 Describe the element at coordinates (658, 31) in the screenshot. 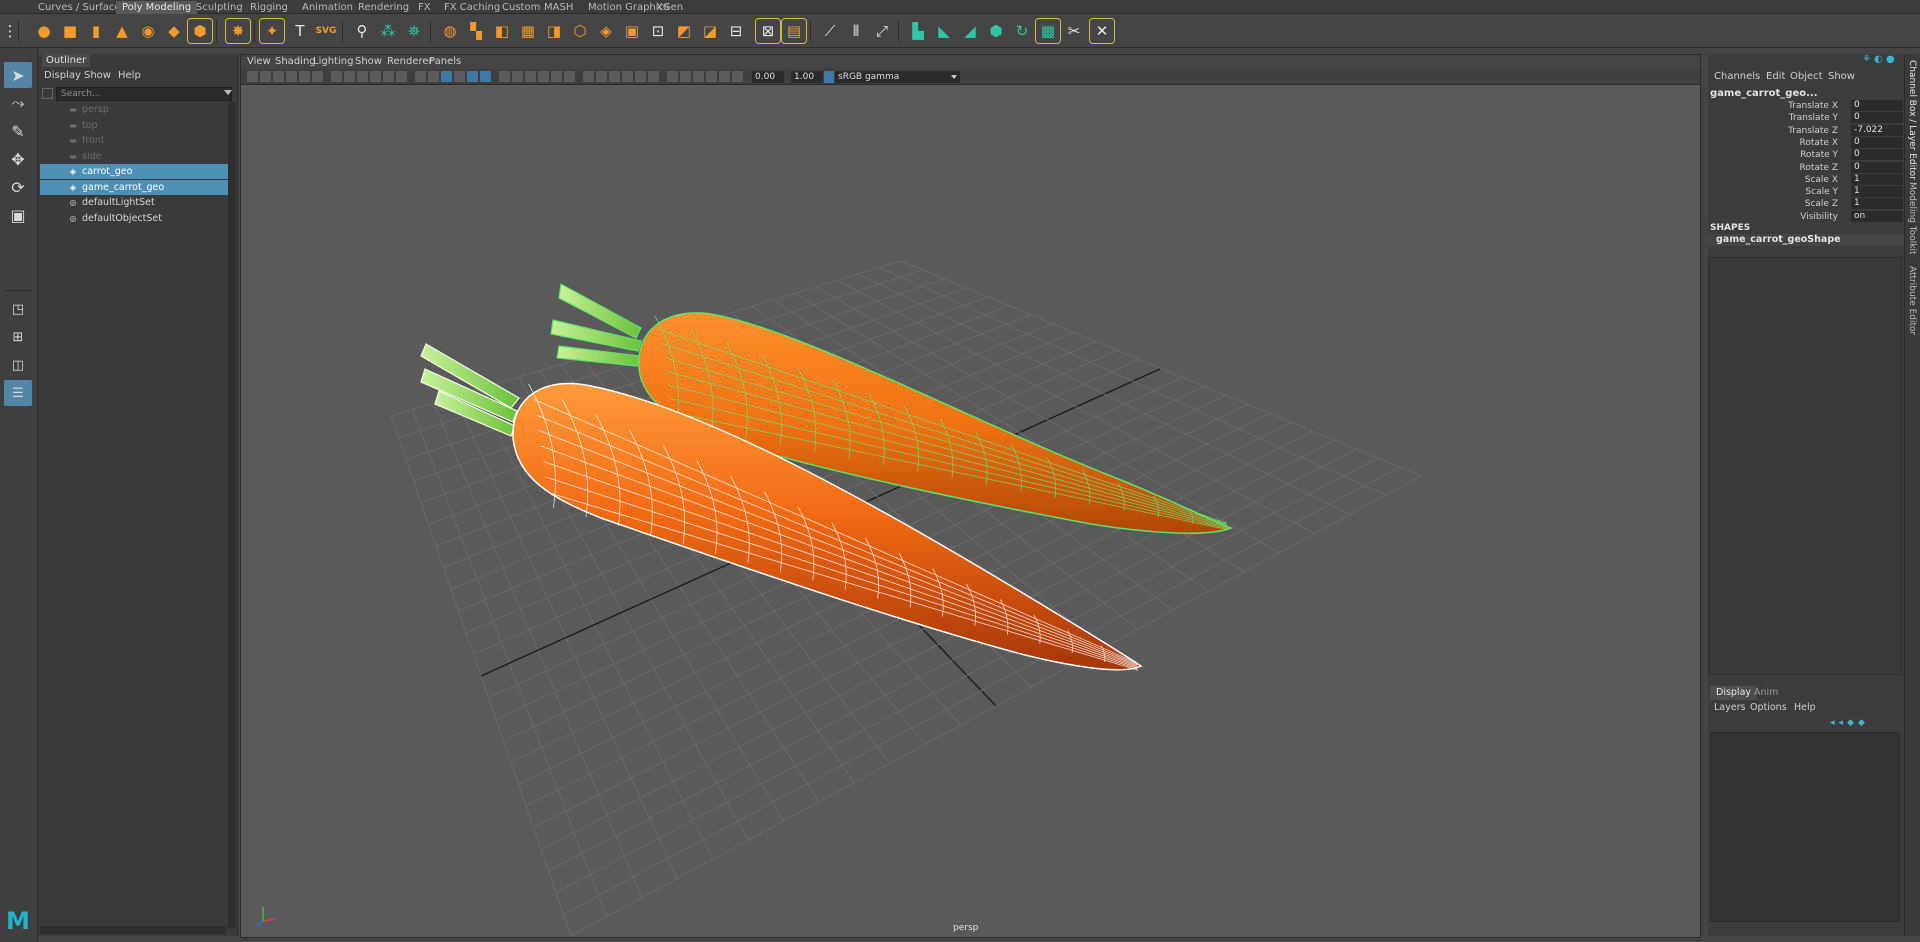

I see `fill-hole-icon: ⊡` at that location.